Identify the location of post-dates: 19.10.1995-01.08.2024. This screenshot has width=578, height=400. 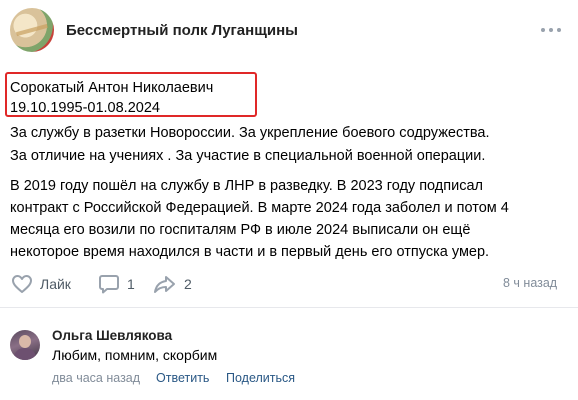
(85, 108).